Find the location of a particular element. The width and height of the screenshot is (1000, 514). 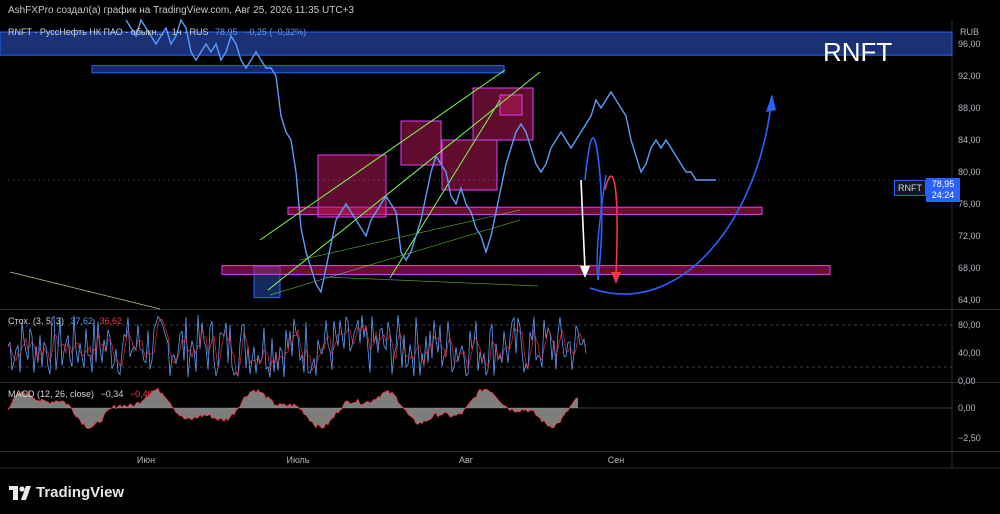

tradingview-logo-text: TradingView is located at coordinates (80, 492).